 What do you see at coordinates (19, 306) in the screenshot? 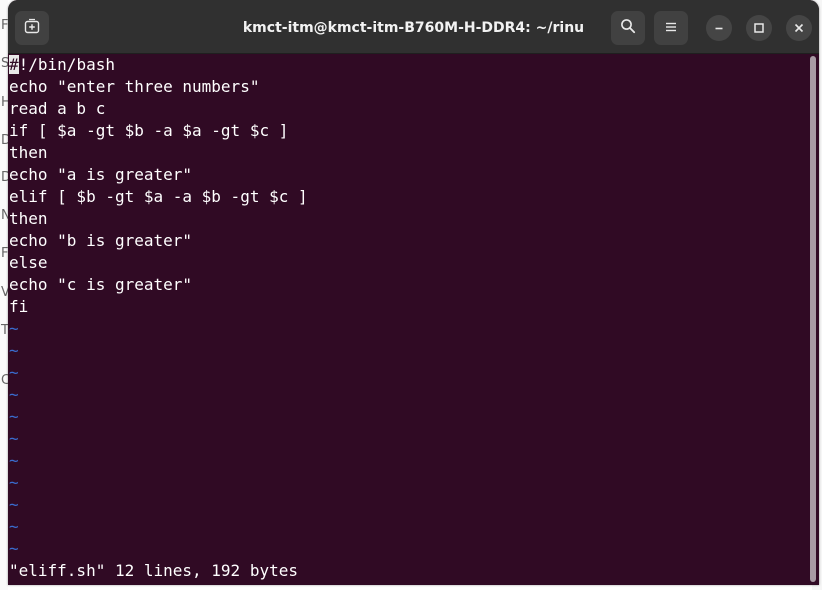
I see `code-line: fi` at bounding box center [19, 306].